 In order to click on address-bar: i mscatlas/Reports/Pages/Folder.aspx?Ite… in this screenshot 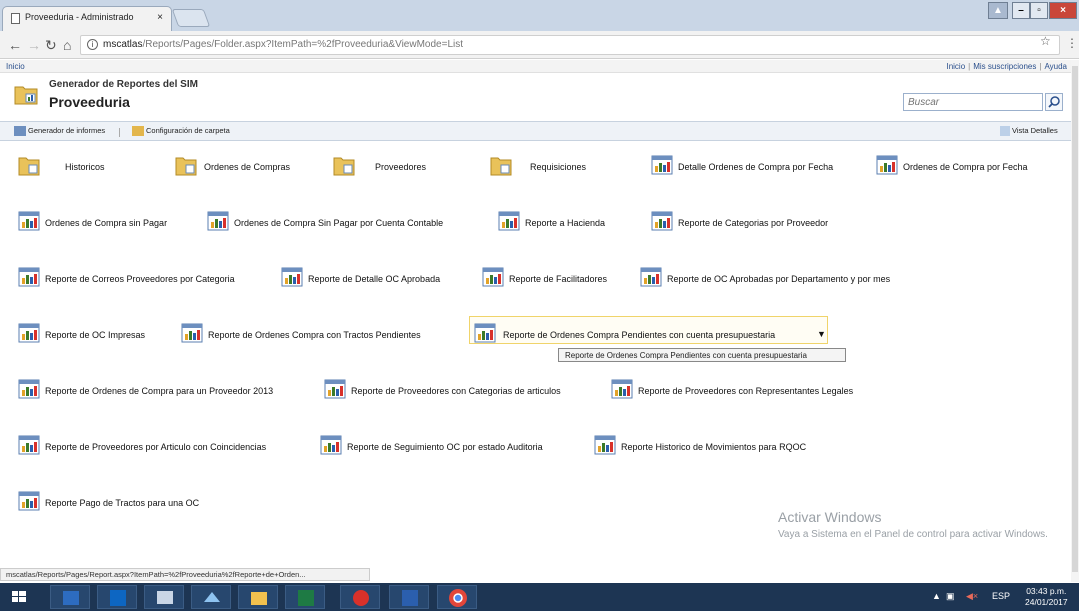, I will do `click(570, 45)`.